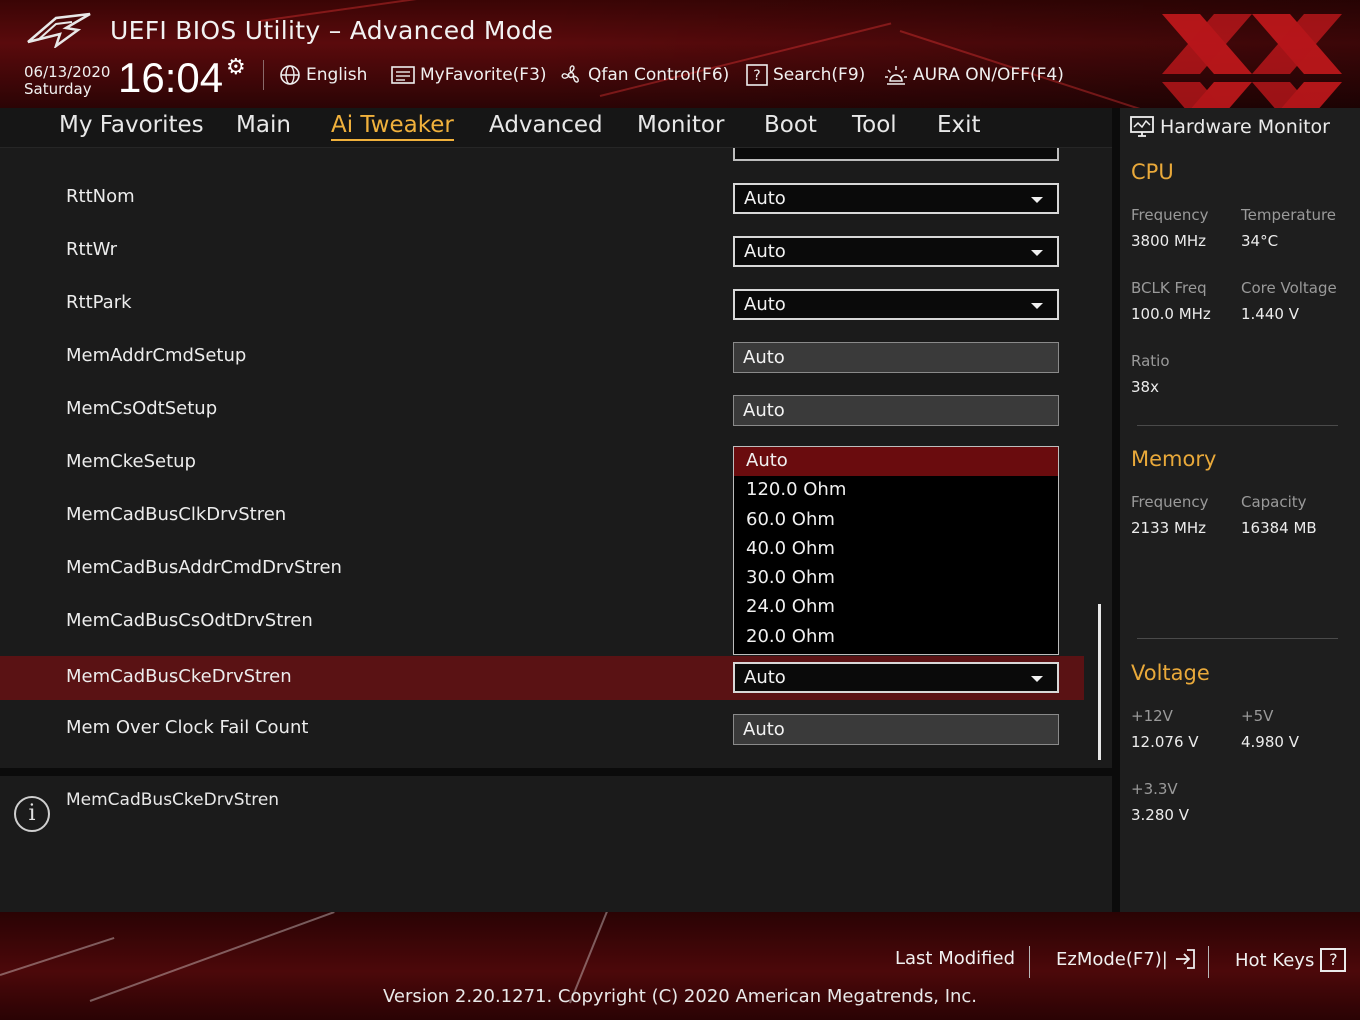 Image resolution: width=1360 pixels, height=1020 pixels. I want to click on v12-label: +12V, so click(1152, 716).